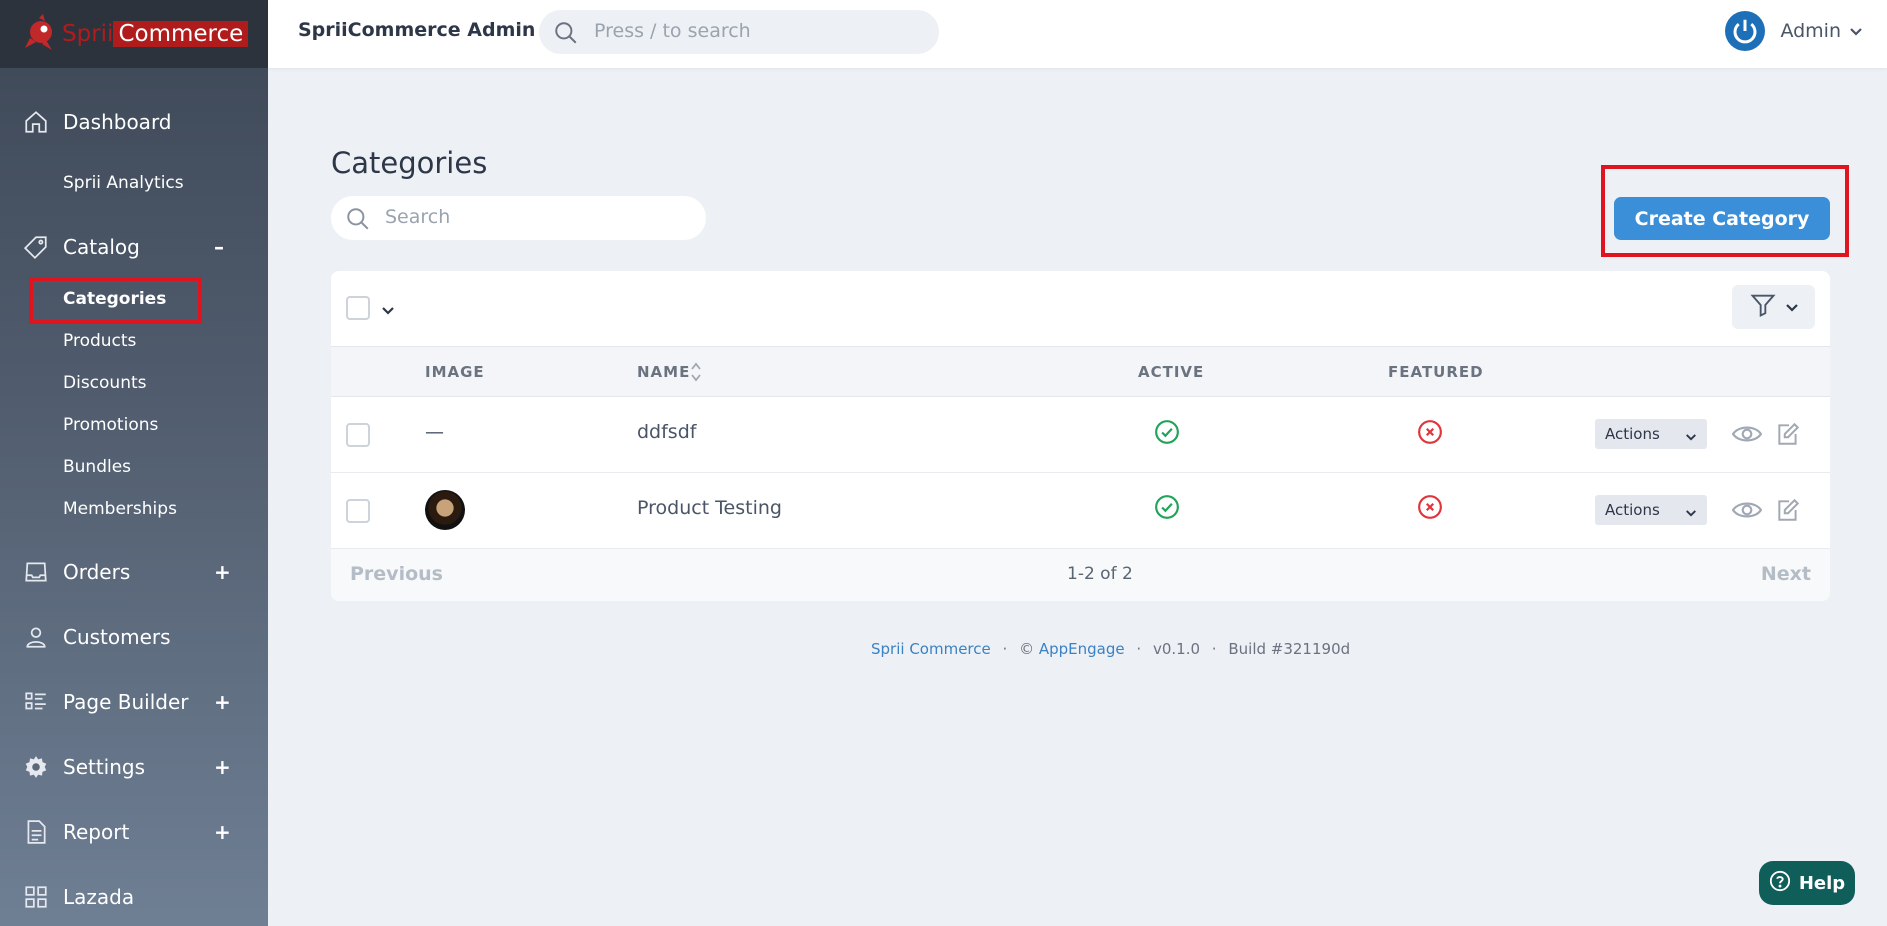 The height and width of the screenshot is (926, 1887). I want to click on table-row: — ddfsdf Actions, so click(1080, 435).